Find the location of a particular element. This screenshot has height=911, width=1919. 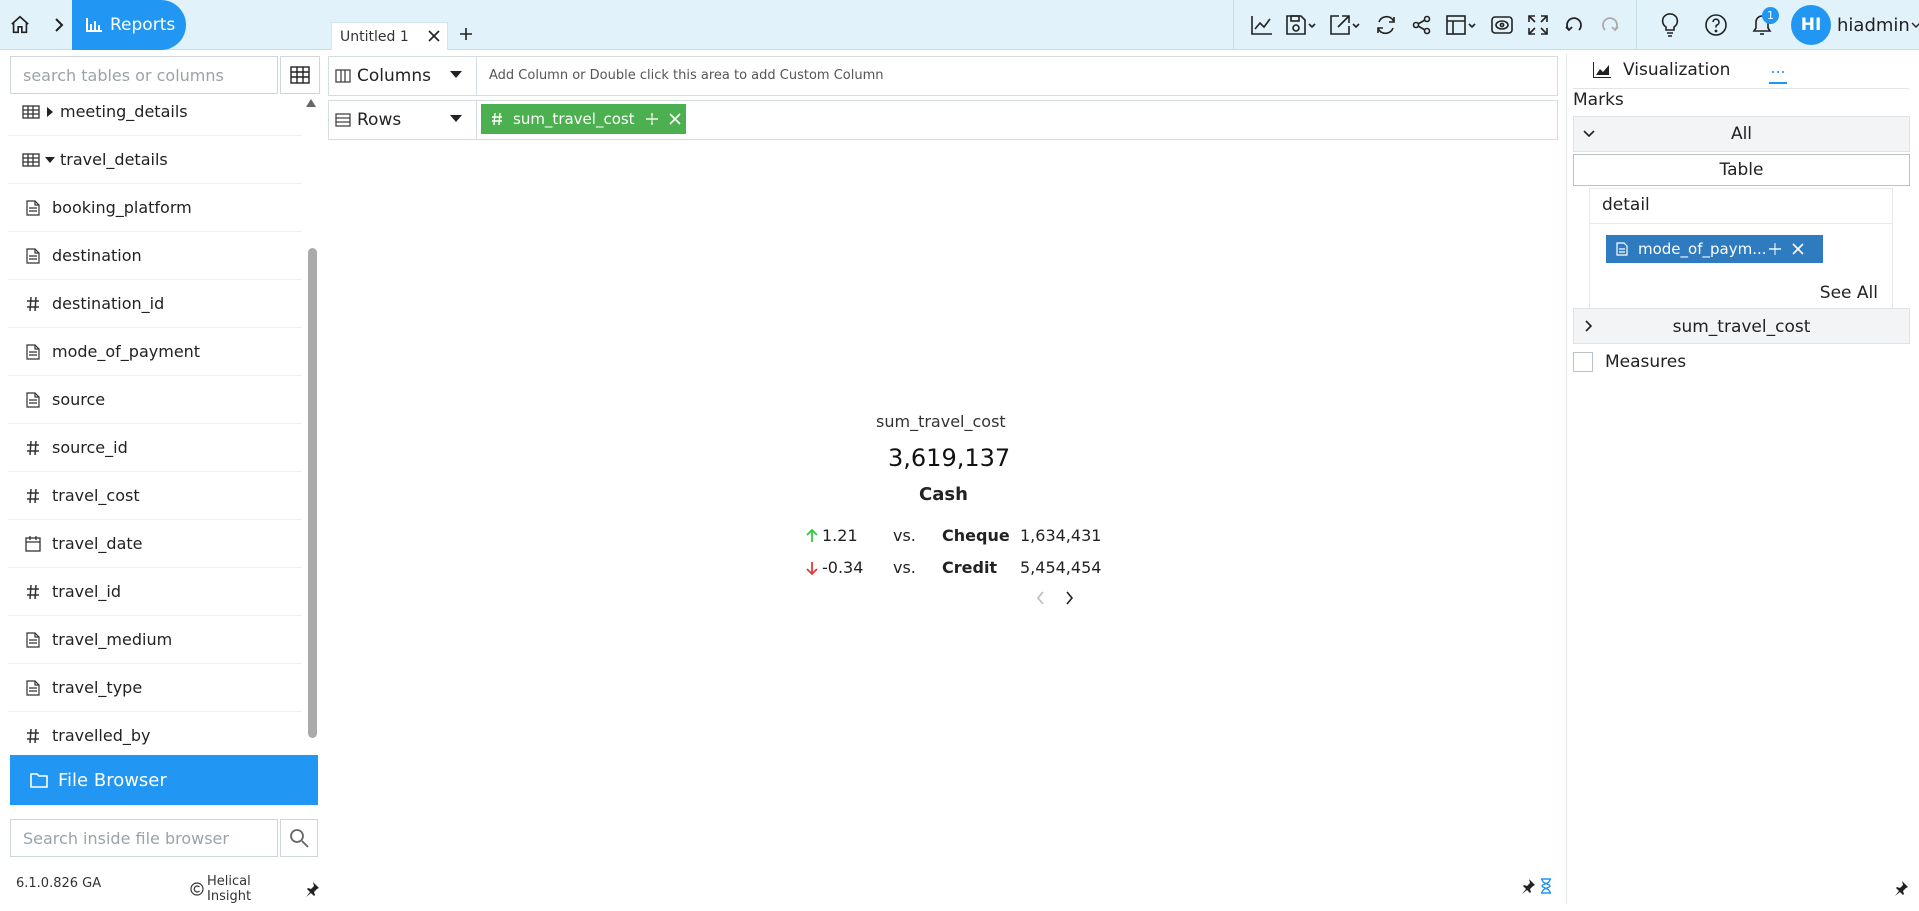

area-chart-icon is located at coordinates (1602, 70).